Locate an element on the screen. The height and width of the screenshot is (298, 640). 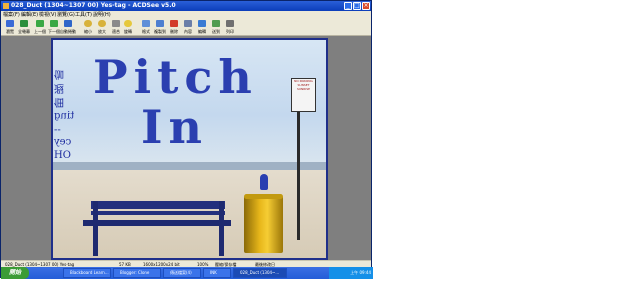
menu-edit: 編輯(E) is located at coordinates (29, 15).